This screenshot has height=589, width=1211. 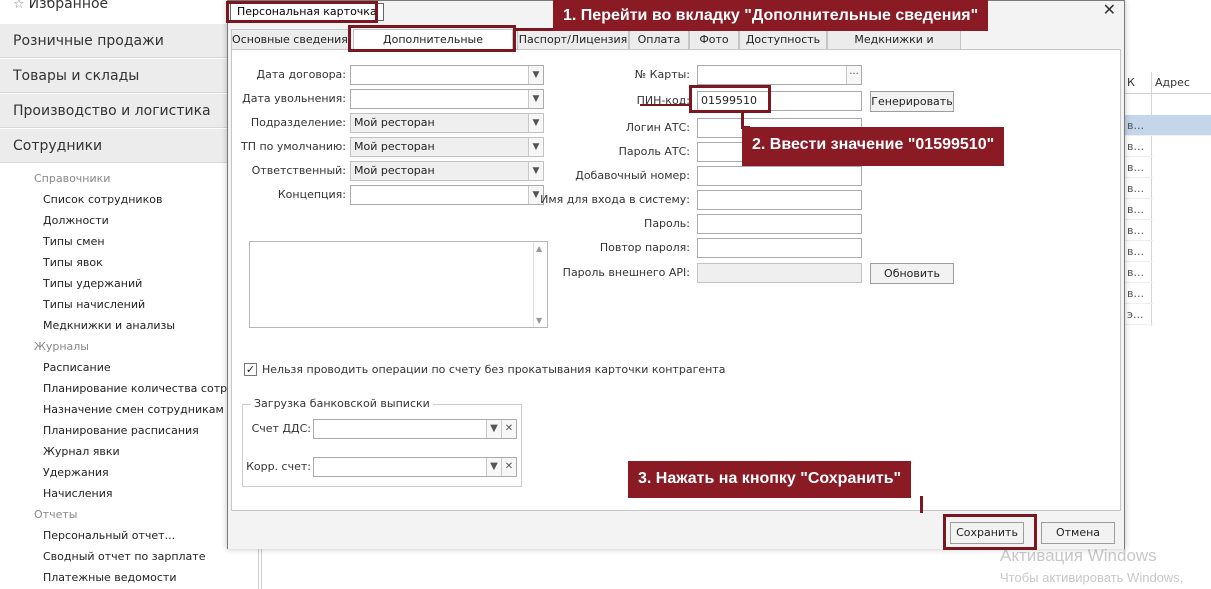 What do you see at coordinates (298, 170) in the screenshot?
I see `responsible-label: Ответственный:` at bounding box center [298, 170].